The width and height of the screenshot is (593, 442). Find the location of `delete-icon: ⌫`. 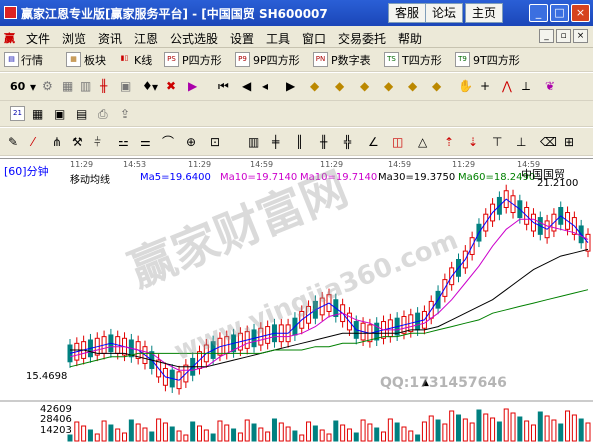

delete-icon: ⌫ is located at coordinates (548, 142).